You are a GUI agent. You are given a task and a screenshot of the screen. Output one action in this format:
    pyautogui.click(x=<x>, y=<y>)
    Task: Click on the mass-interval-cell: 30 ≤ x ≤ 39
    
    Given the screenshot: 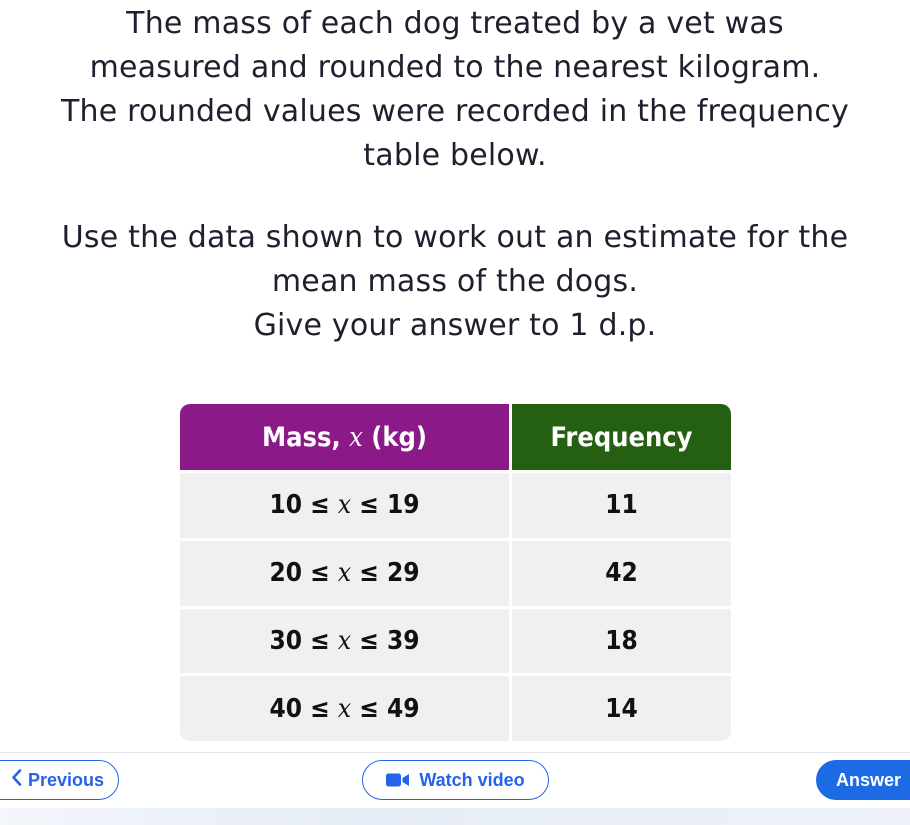 What is the action you would take?
    pyautogui.click(x=346, y=639)
    